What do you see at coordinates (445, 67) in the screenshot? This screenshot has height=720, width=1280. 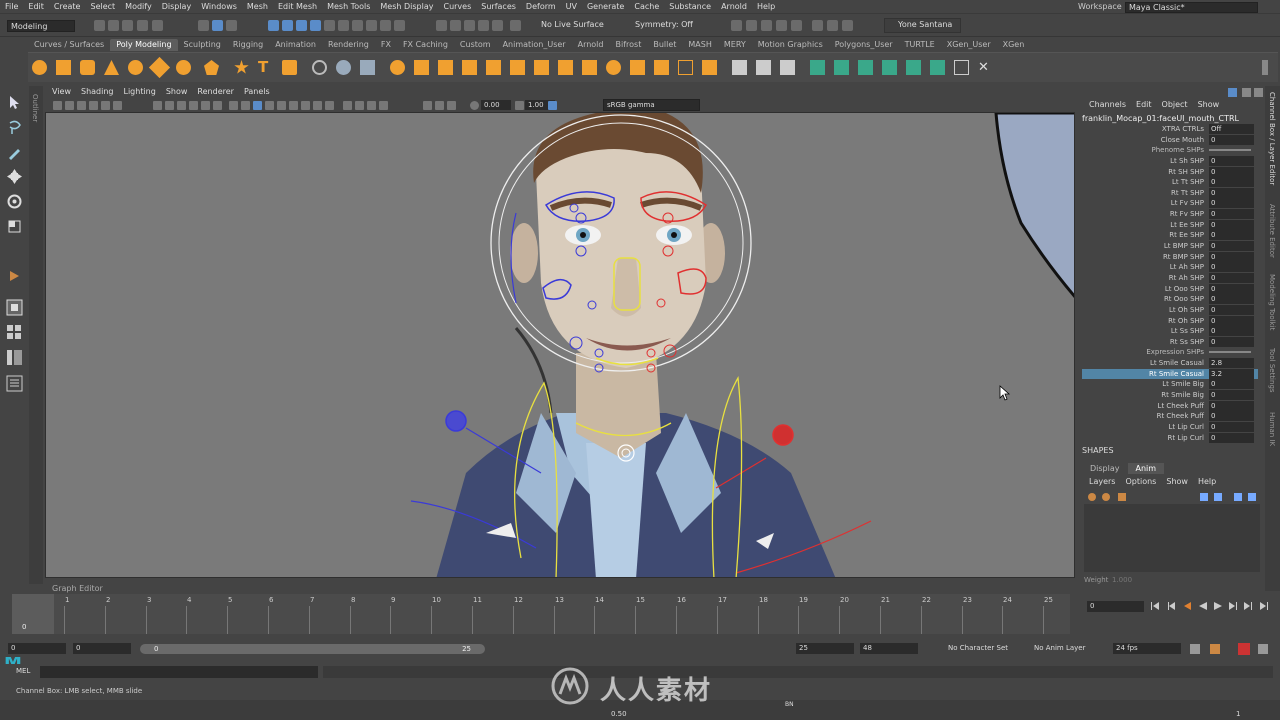 I see `bridge-icon` at bounding box center [445, 67].